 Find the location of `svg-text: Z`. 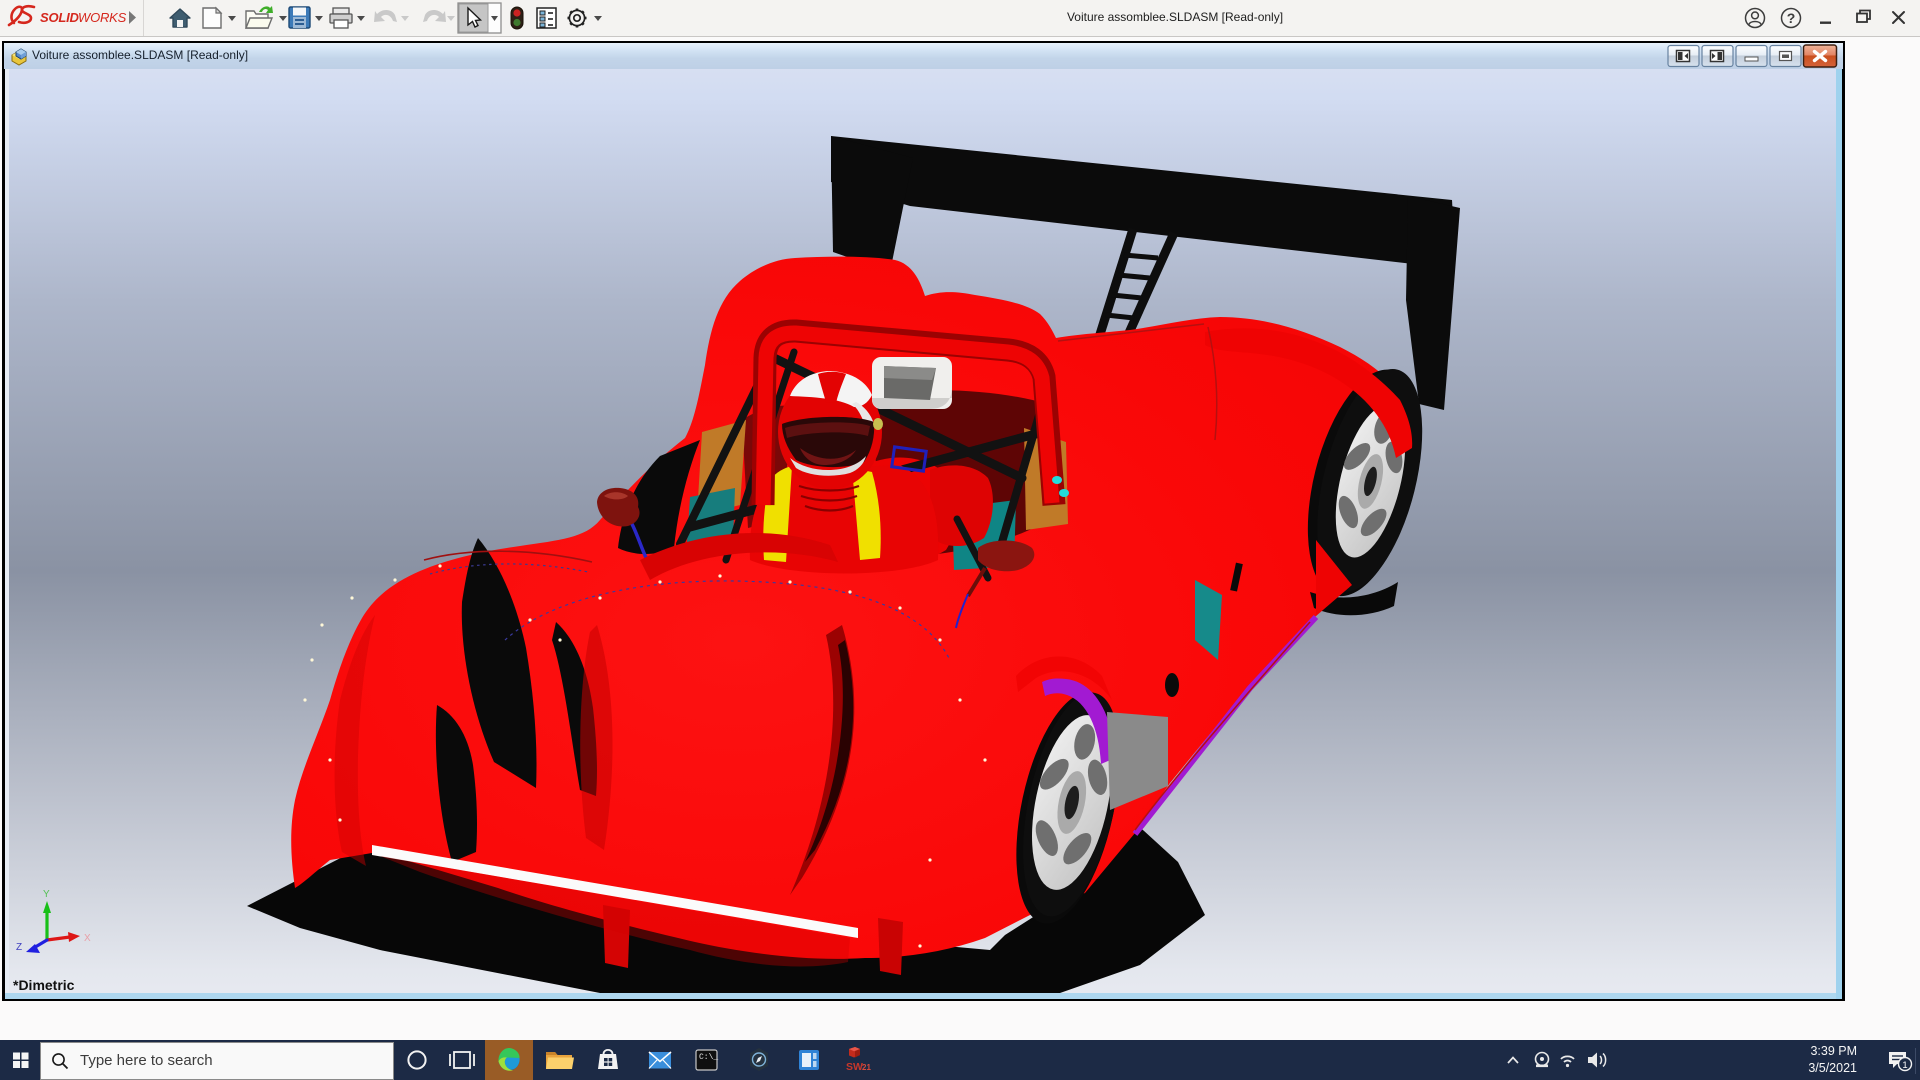

svg-text: Z is located at coordinates (19, 947).